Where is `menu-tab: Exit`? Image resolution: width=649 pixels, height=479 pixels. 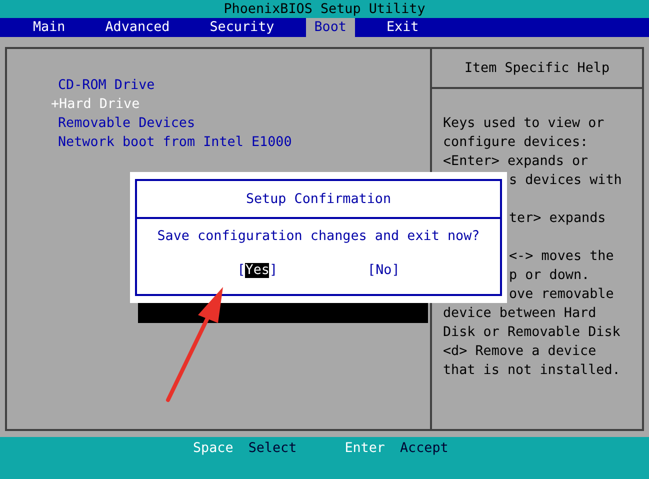
menu-tab: Exit is located at coordinates (402, 27).